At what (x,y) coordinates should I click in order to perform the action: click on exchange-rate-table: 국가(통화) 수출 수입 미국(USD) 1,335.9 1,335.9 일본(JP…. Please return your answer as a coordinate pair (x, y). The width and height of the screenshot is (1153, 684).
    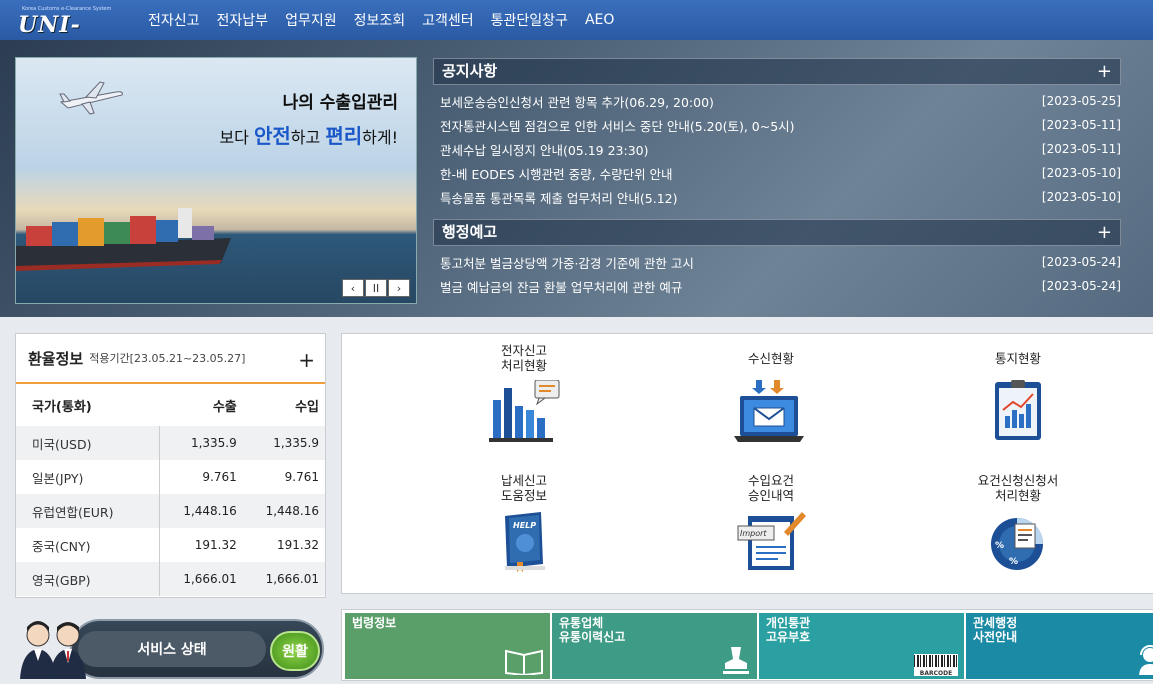
    Looking at the image, I should click on (170, 490).